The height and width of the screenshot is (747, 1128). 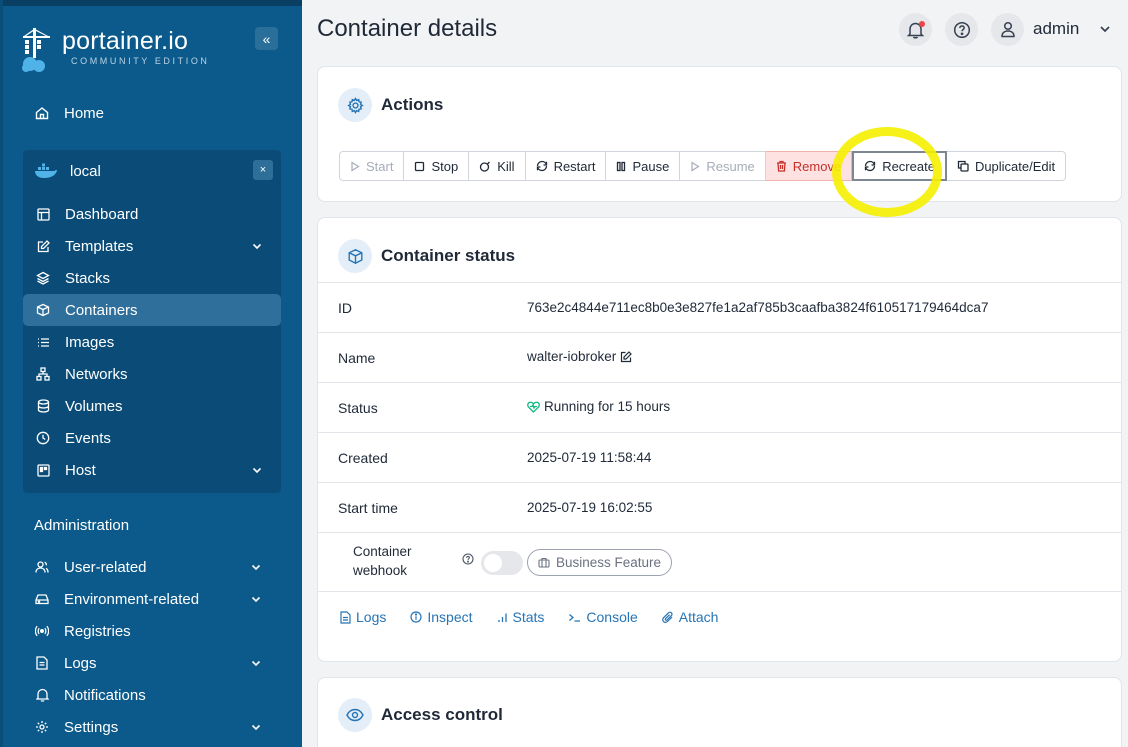 I want to click on sidebar-item-templates: Templates, so click(x=160, y=246).